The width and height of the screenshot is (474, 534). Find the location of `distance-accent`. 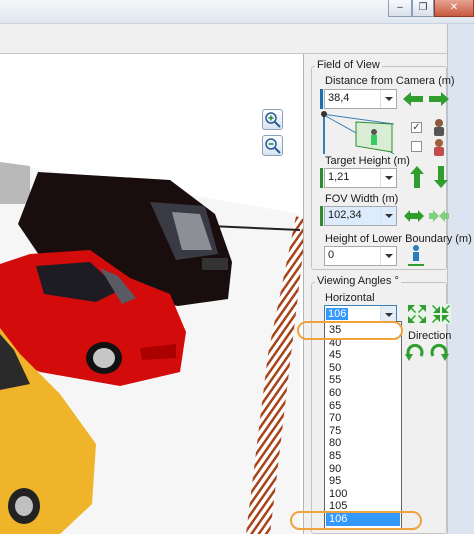

distance-accent is located at coordinates (321, 99).